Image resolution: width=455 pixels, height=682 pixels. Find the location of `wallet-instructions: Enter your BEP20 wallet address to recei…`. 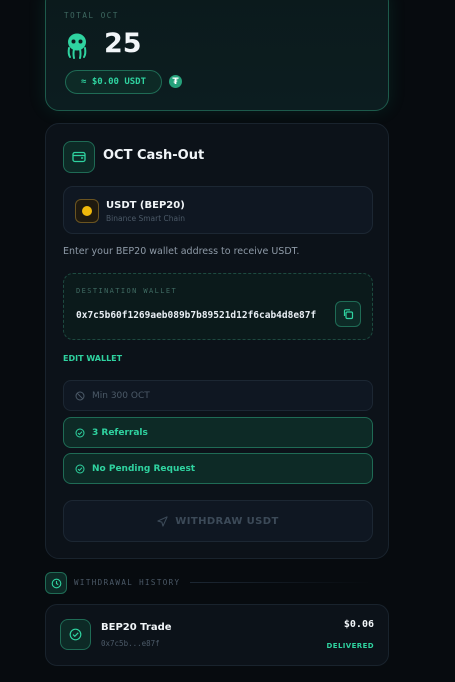

wallet-instructions: Enter your BEP20 wallet address to recei… is located at coordinates (181, 251).